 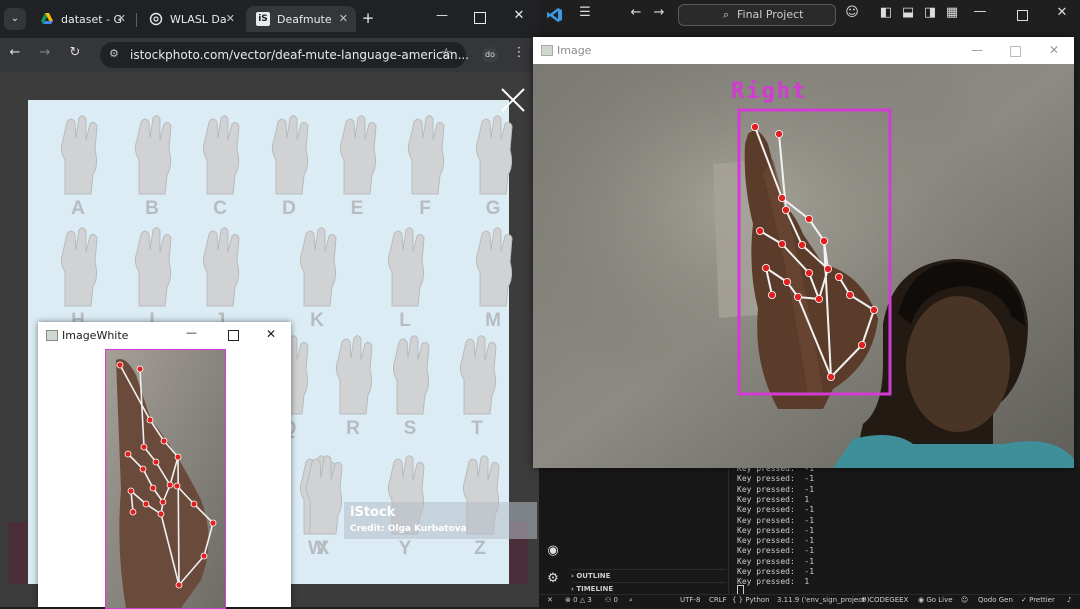 What do you see at coordinates (757, 15) in the screenshot?
I see `command-center-search: ⌕ Final Project` at bounding box center [757, 15].